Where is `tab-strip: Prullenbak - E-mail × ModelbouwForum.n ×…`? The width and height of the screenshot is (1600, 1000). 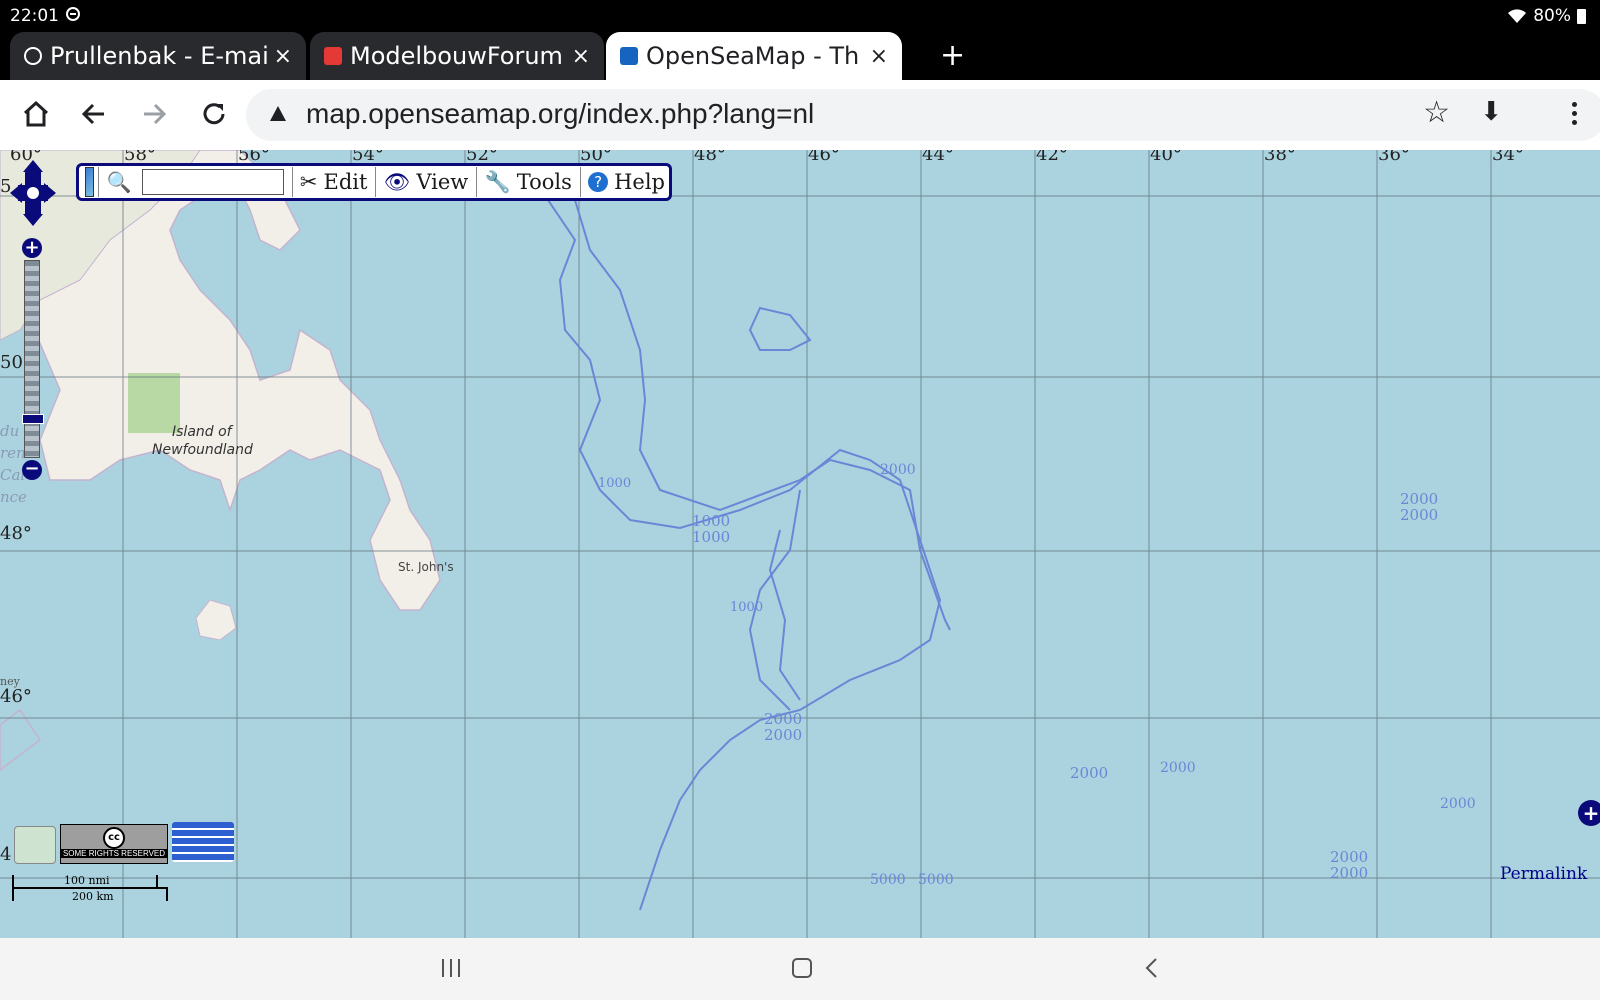
tab-strip: Prullenbak - E-mail × ModelbouwForum.n ×… is located at coordinates (800, 56).